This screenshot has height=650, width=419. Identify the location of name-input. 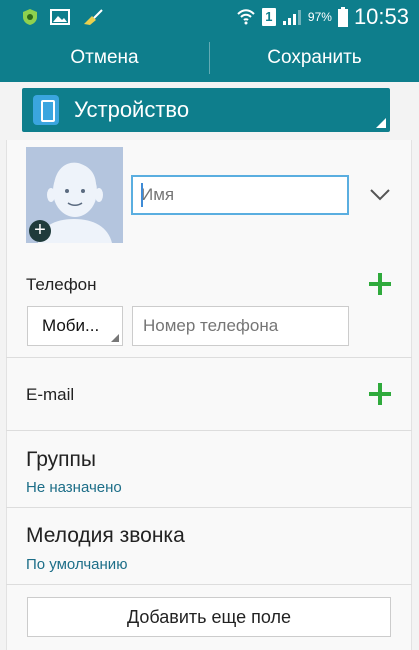
(240, 195).